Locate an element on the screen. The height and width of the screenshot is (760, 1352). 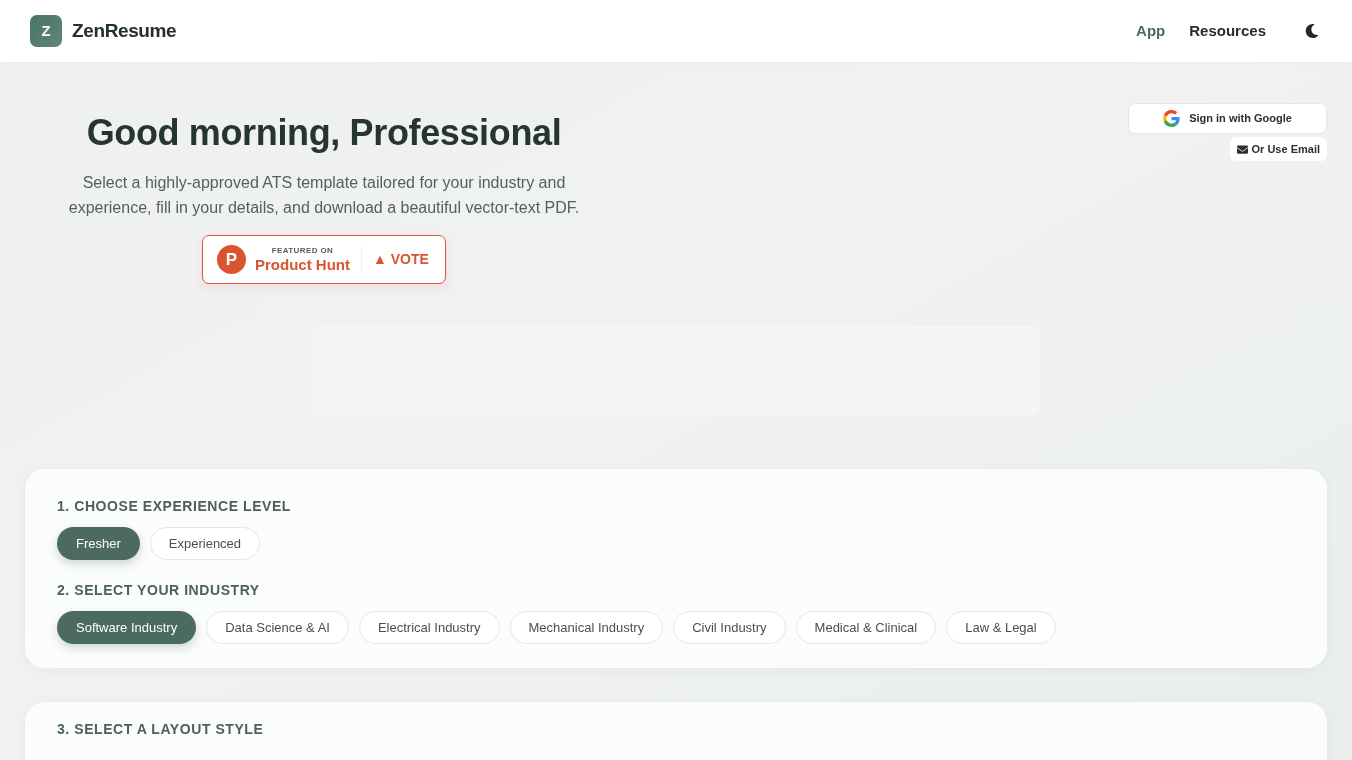
product-hunt-name: Product Hunt is located at coordinates (302, 264).